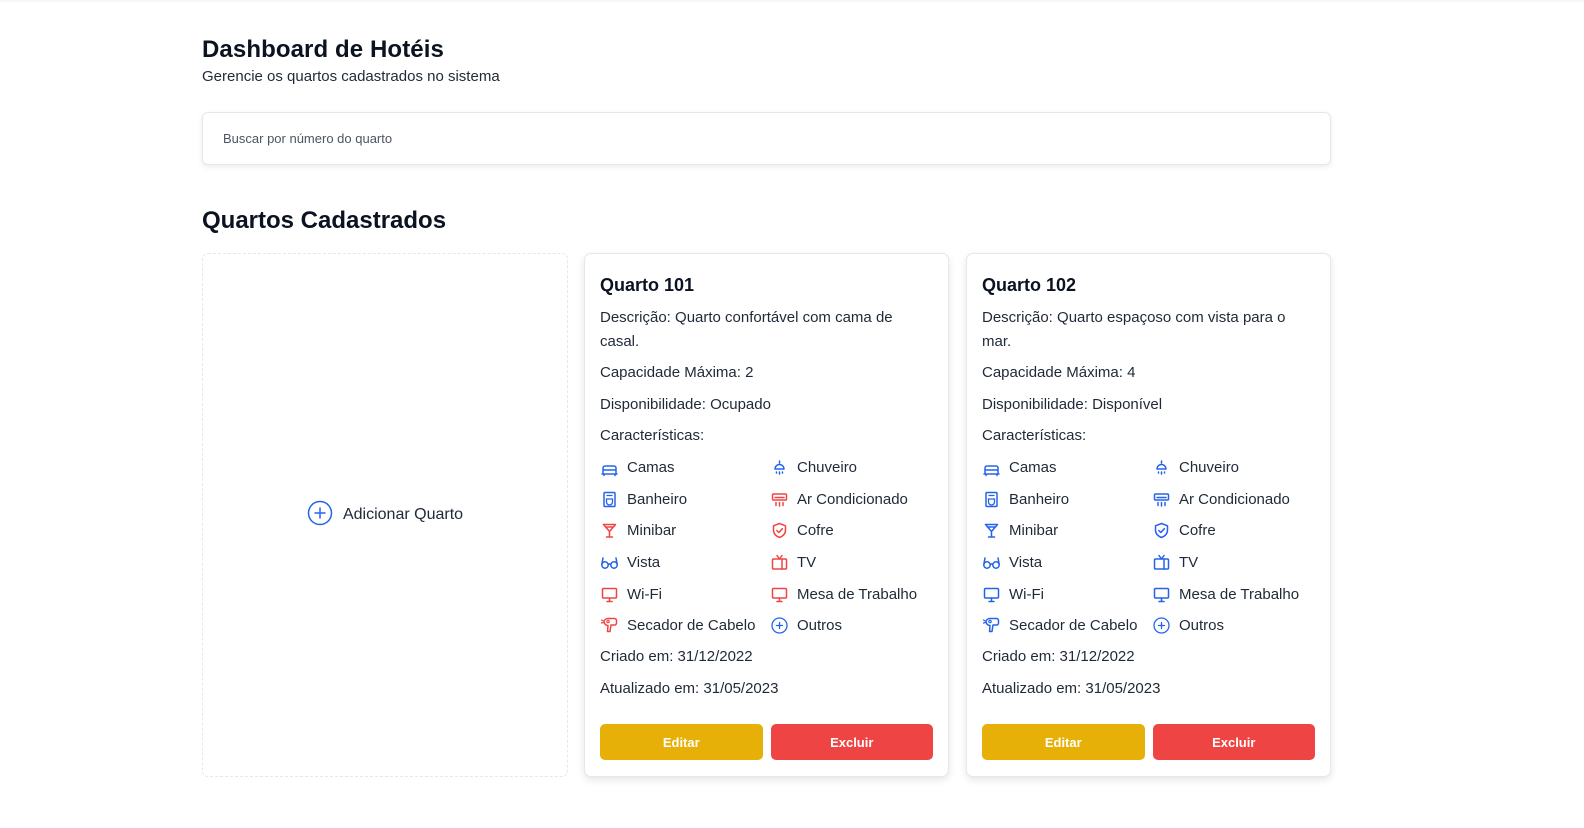  What do you see at coordinates (403, 514) in the screenshot?
I see `add-room-label: Adicionar Quarto` at bounding box center [403, 514].